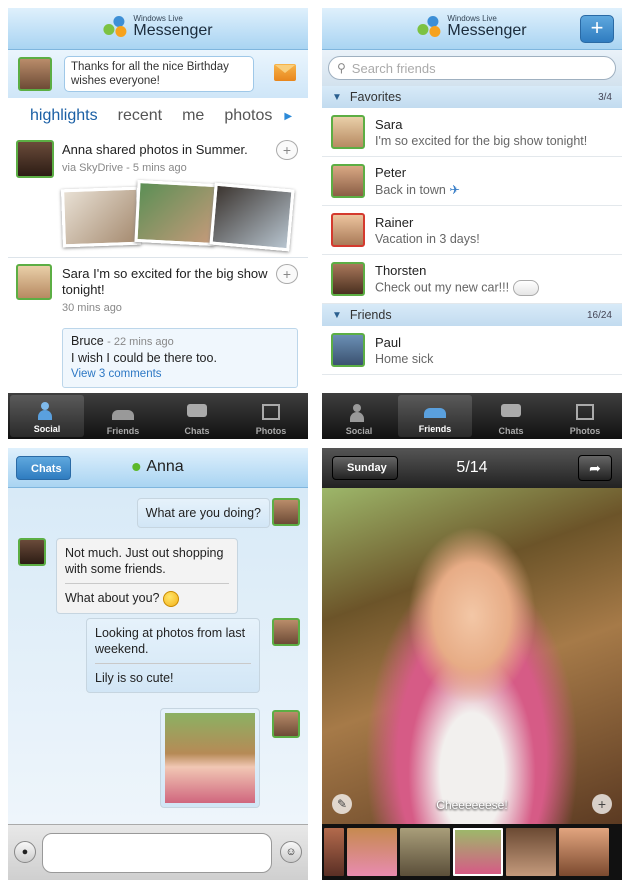 This screenshot has width=630, height=892. I want to click on search-bar: ⚲ Search friends, so click(472, 68).